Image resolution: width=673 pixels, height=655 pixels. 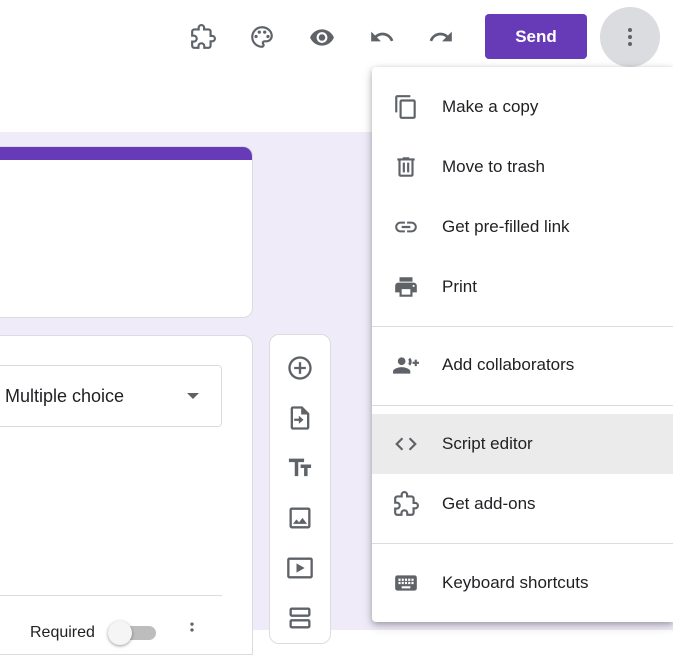 I want to click on question-type-label: Multiple choice, so click(x=65, y=395).